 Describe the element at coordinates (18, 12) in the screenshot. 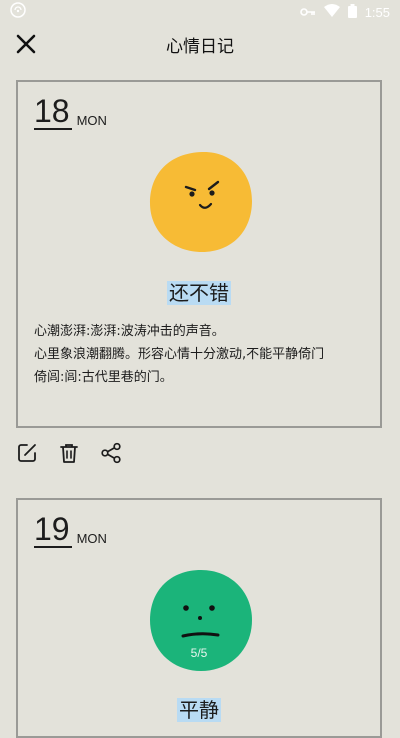

I see `notification-icon` at that location.